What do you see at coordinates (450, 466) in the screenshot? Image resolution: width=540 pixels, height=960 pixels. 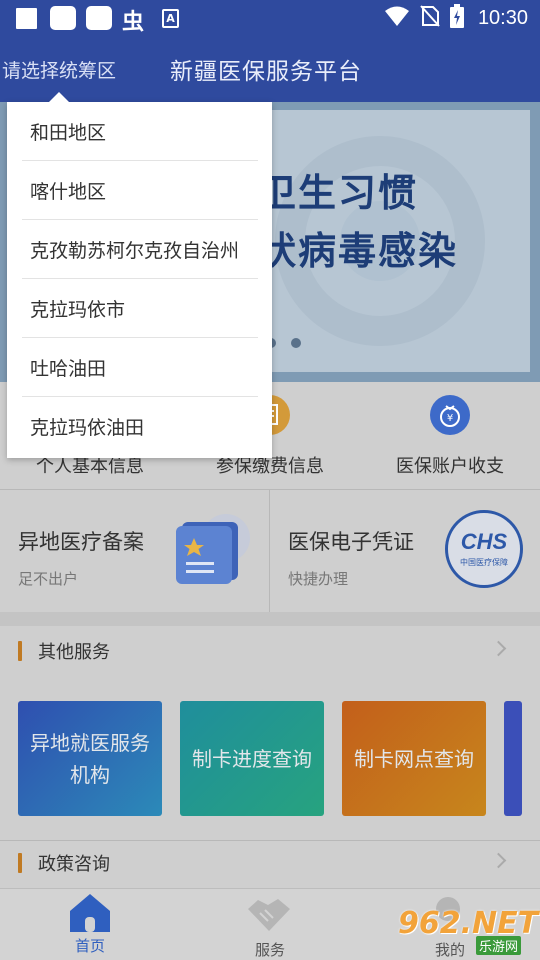 I see `quick-label: 医保账户收支` at bounding box center [450, 466].